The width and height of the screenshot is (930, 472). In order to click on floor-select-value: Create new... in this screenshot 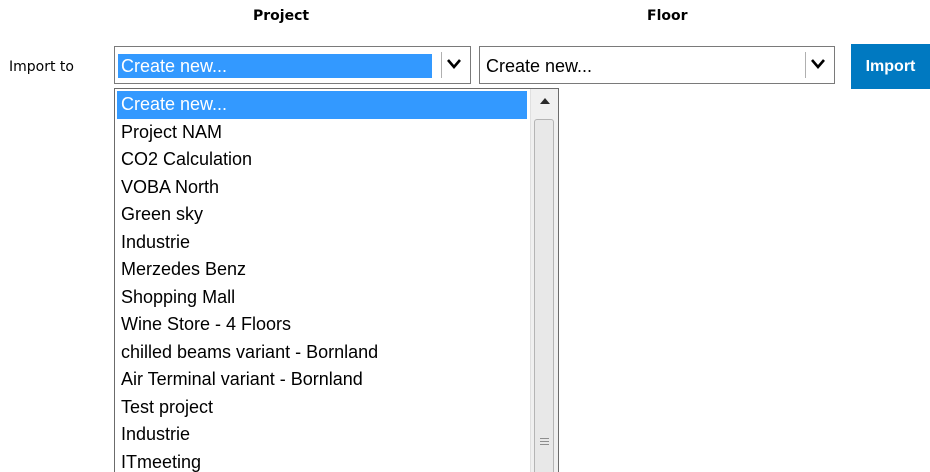, I will do `click(539, 66)`.